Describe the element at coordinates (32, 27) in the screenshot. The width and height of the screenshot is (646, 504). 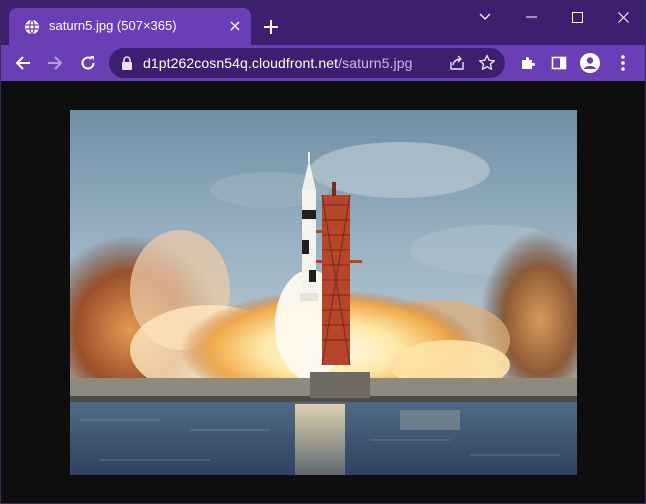
I see `globe-icon` at that location.